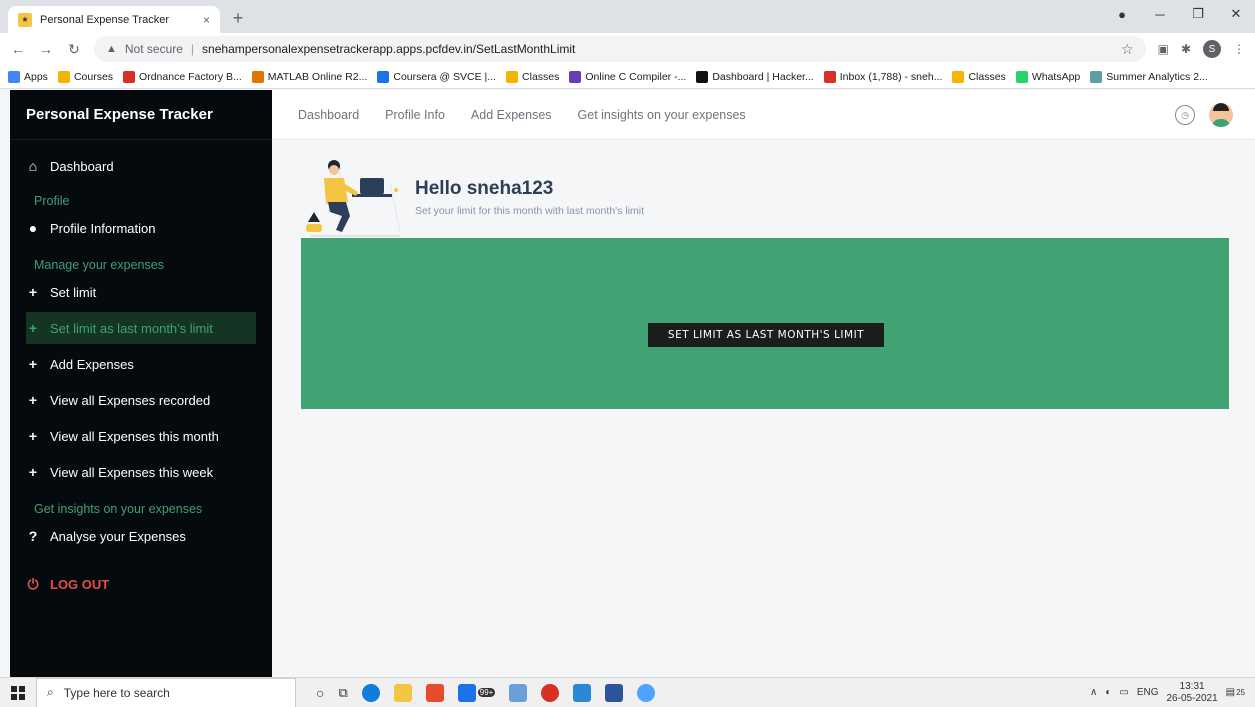 The image size is (1255, 707). I want to click on network-icon: ◐, so click(1108, 692).